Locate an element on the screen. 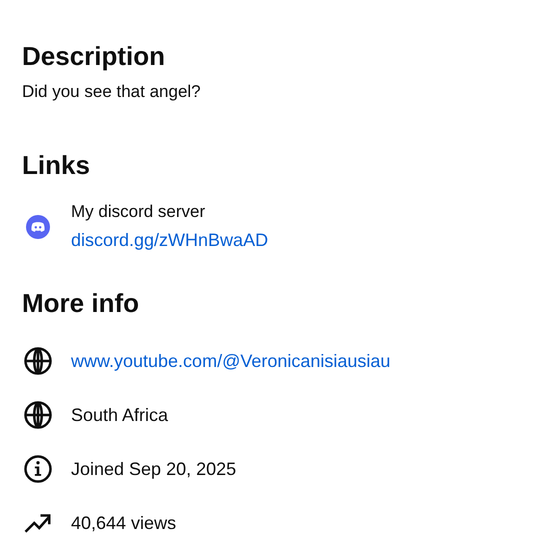 Image resolution: width=560 pixels, height=560 pixels. info-text: 40,644 views is located at coordinates (123, 523).